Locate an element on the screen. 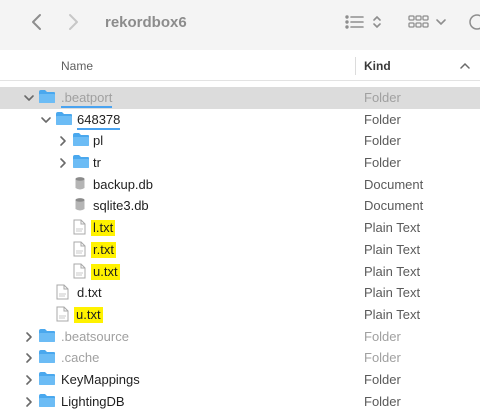  item-name: l.txt is located at coordinates (103, 228).